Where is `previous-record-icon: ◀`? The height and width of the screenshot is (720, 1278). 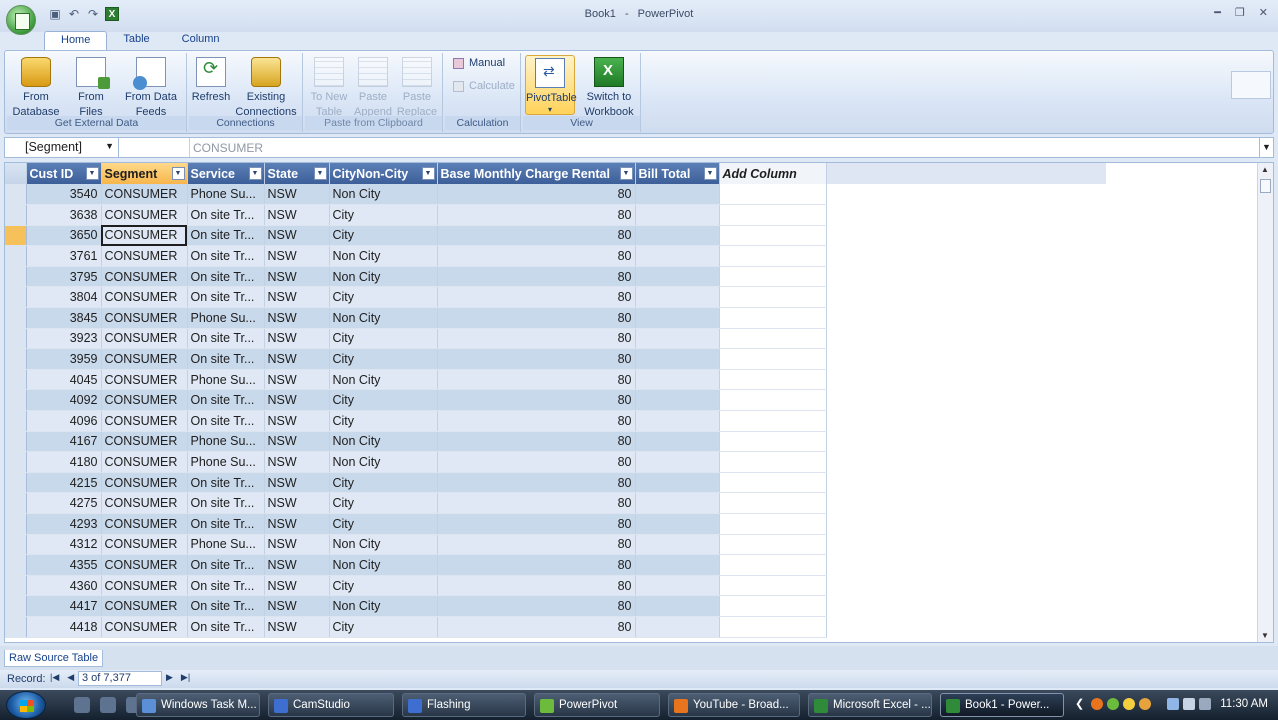
previous-record-icon: ◀ is located at coordinates (70, 677).